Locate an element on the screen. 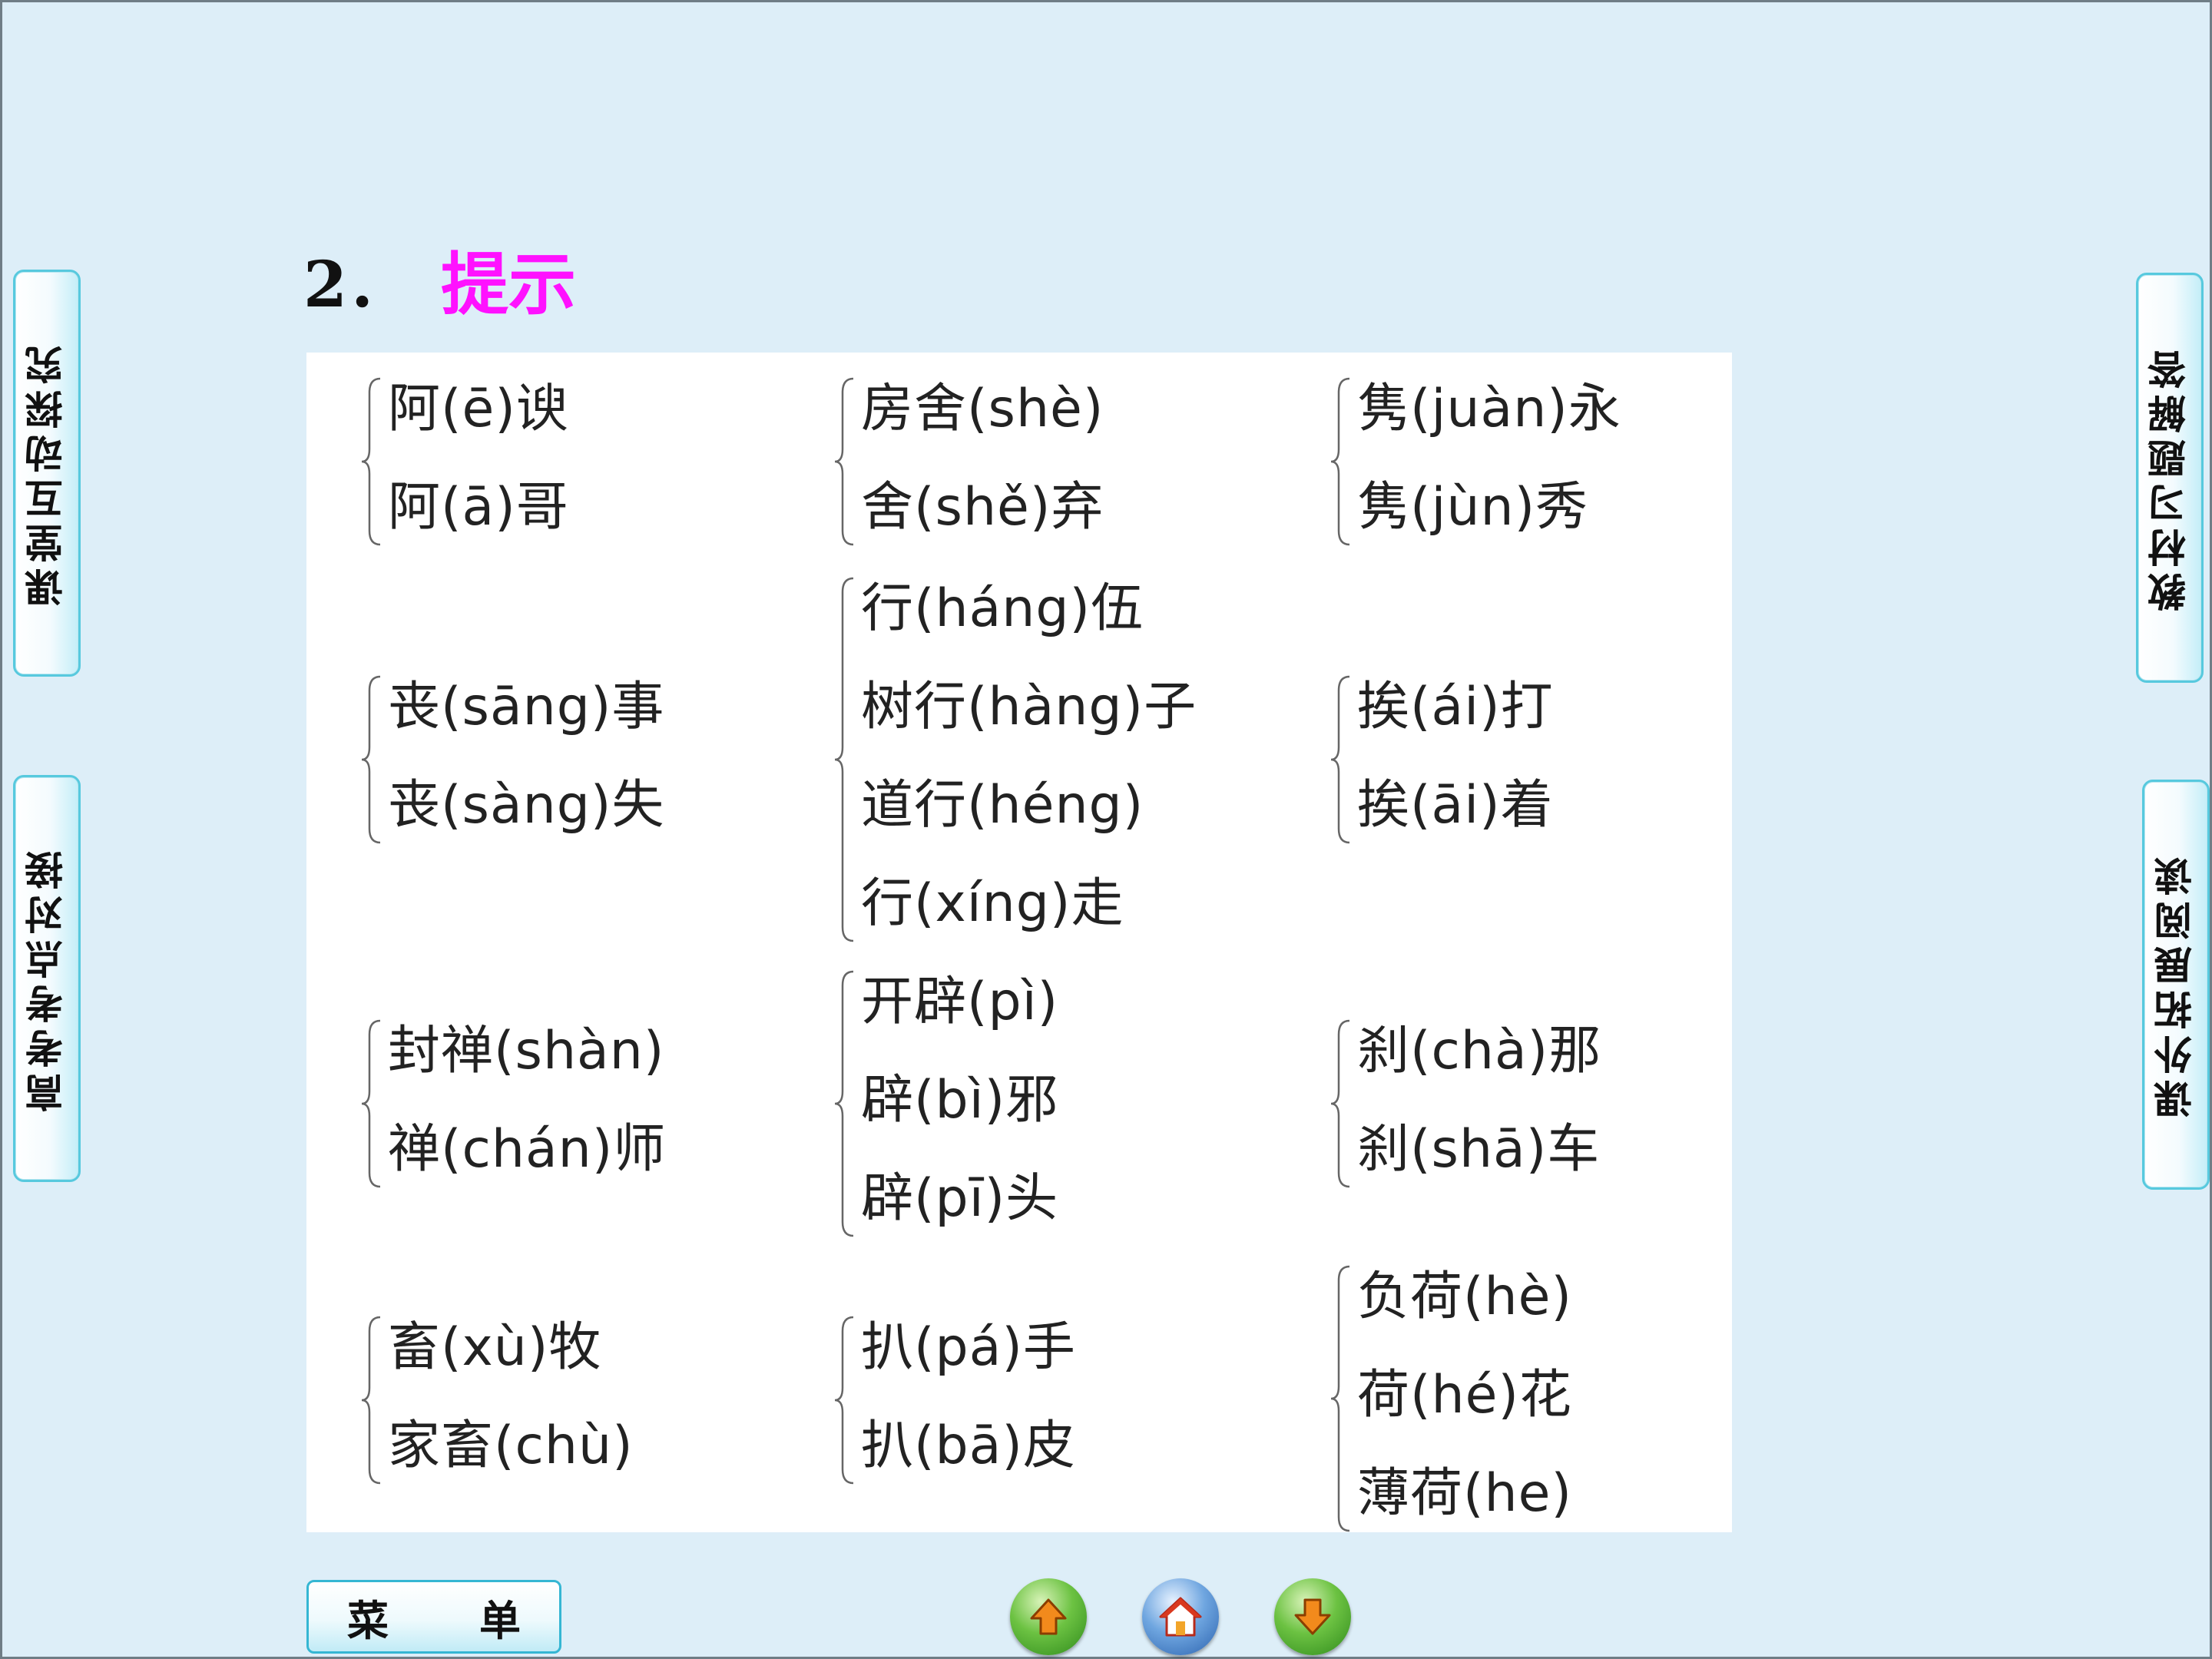 This screenshot has width=2212, height=1659. word-item: 畜(xù)牧 is located at coordinates (495, 1348).